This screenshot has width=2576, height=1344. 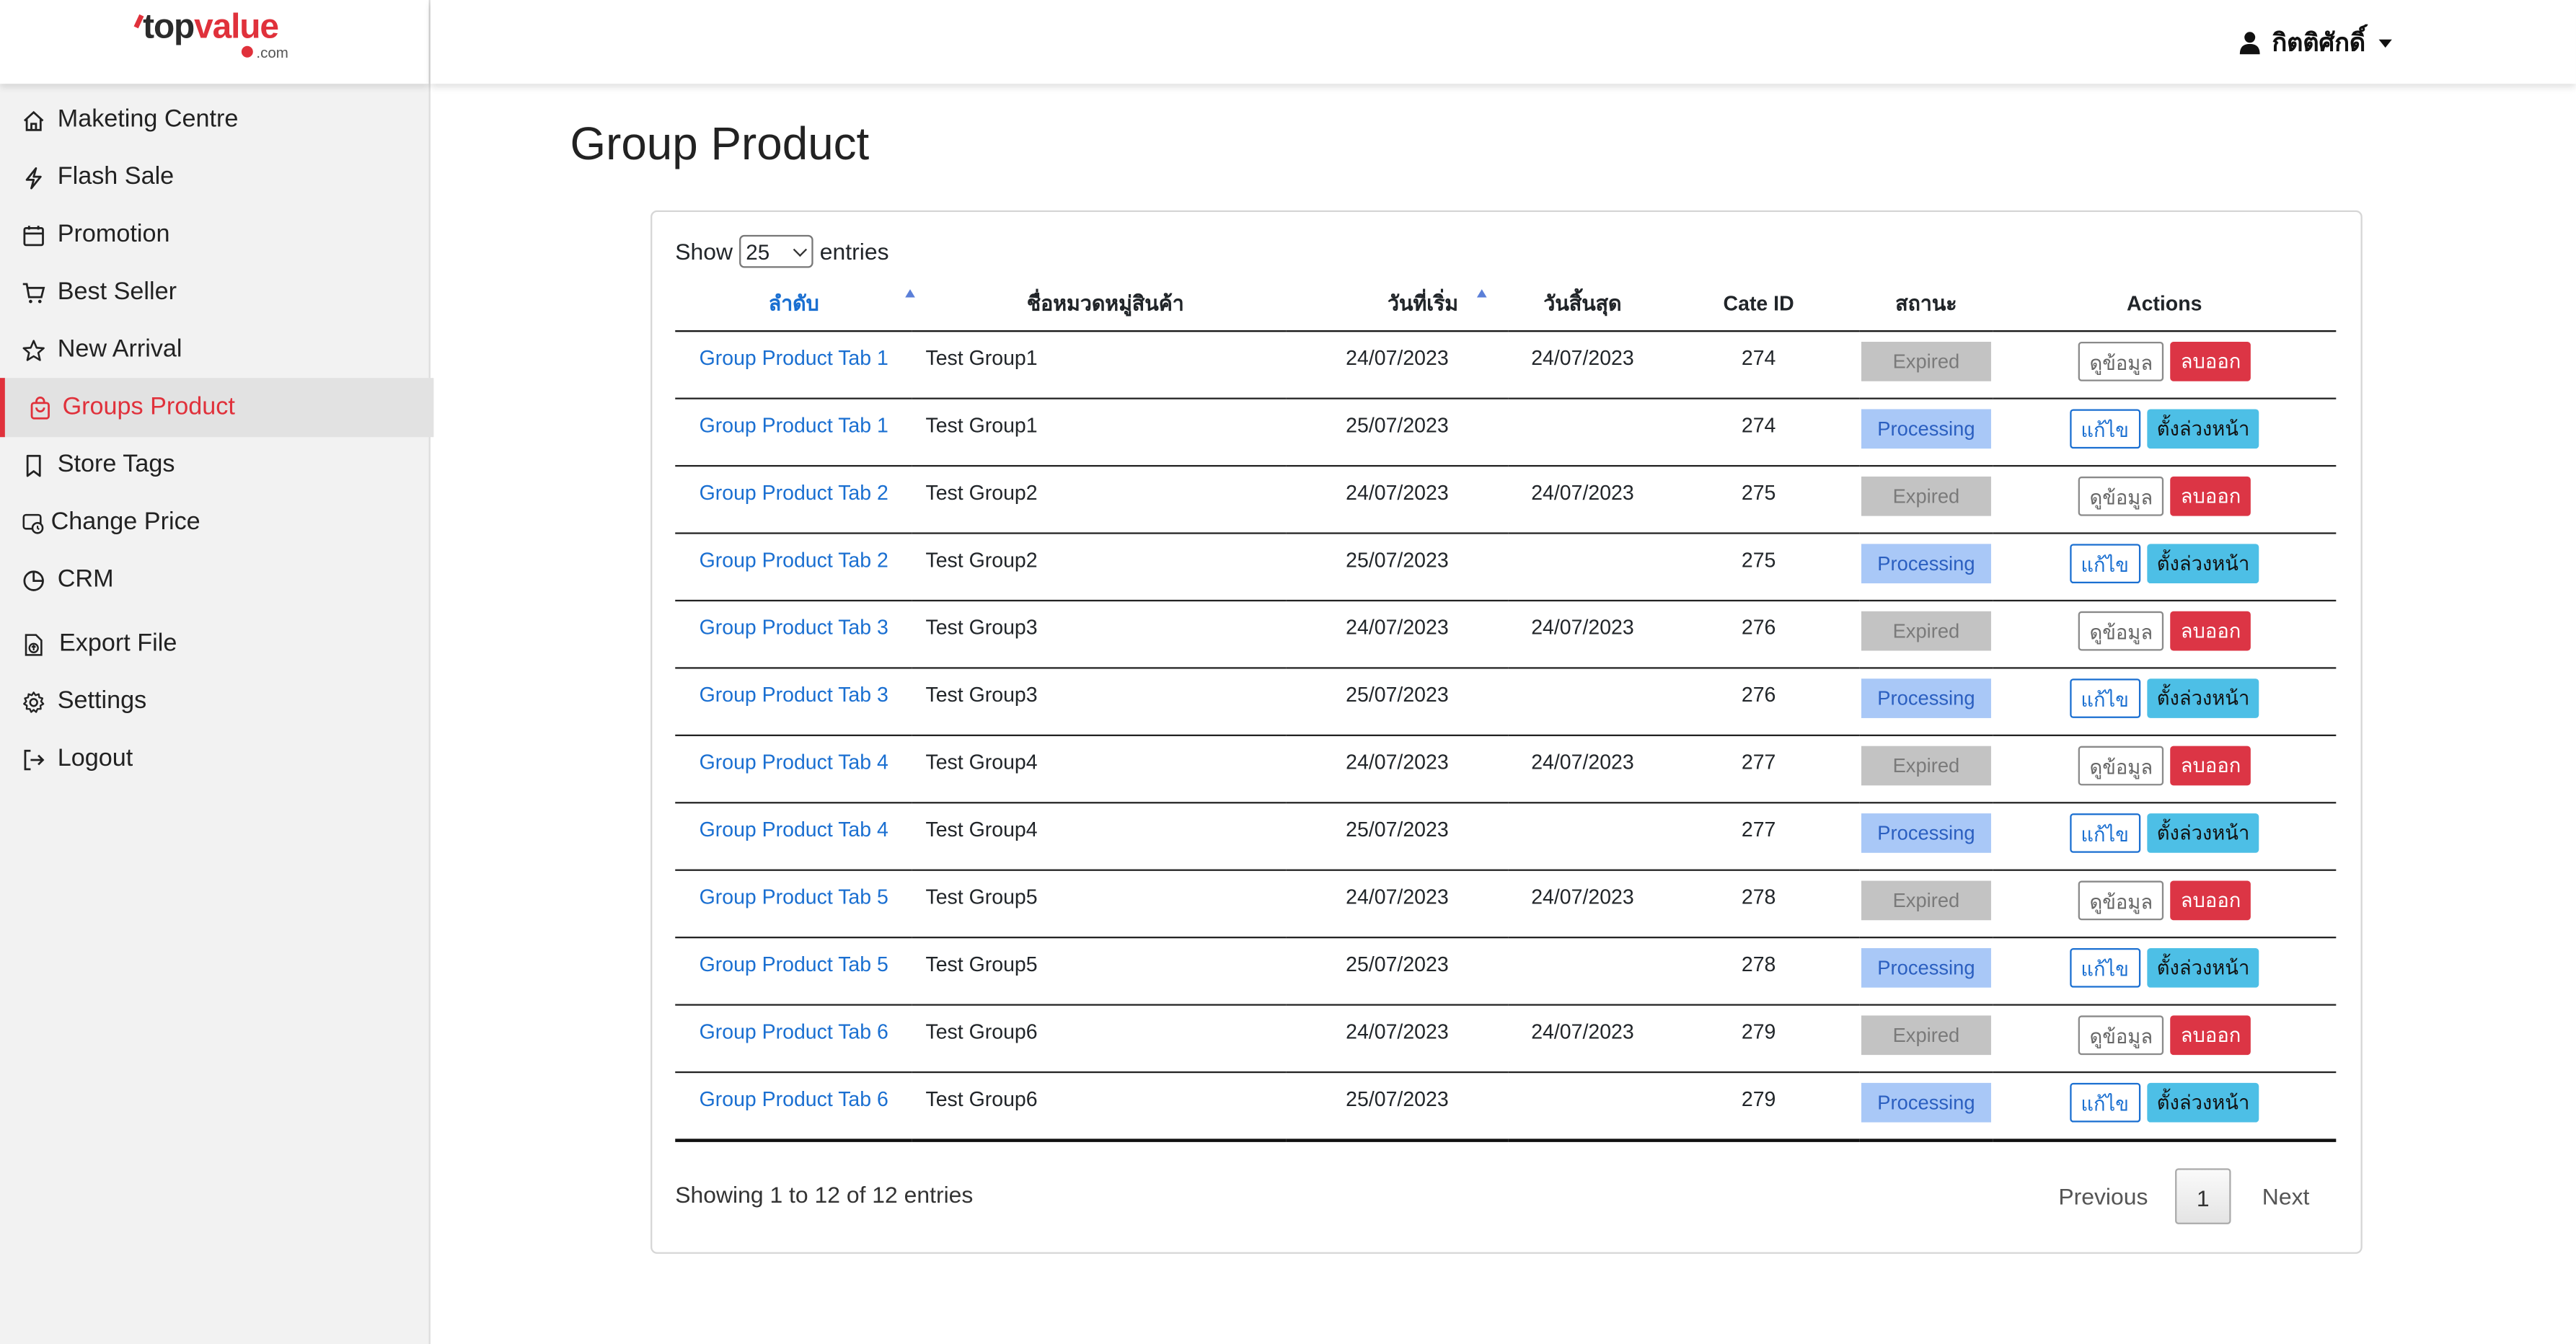 I want to click on cell-start-date: 24/07/2023, so click(x=1397, y=1039).